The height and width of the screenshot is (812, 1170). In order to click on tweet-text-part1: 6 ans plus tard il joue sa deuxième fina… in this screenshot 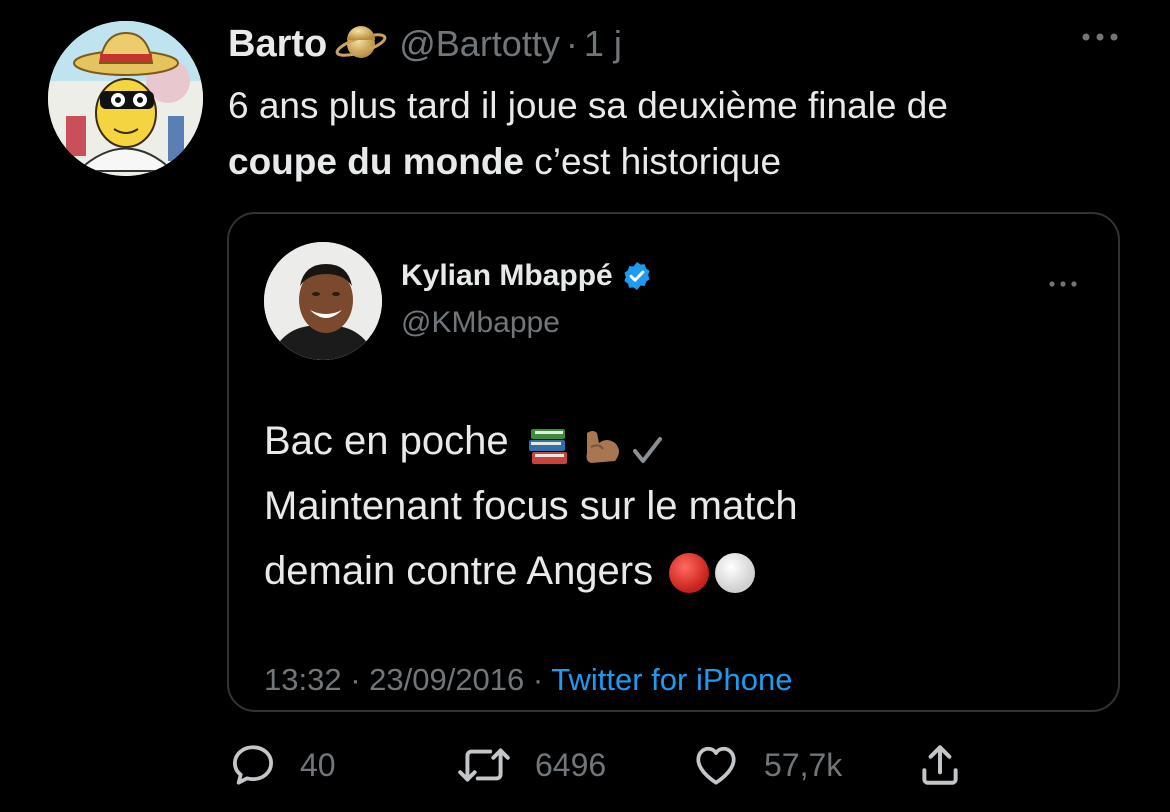, I will do `click(588, 105)`.